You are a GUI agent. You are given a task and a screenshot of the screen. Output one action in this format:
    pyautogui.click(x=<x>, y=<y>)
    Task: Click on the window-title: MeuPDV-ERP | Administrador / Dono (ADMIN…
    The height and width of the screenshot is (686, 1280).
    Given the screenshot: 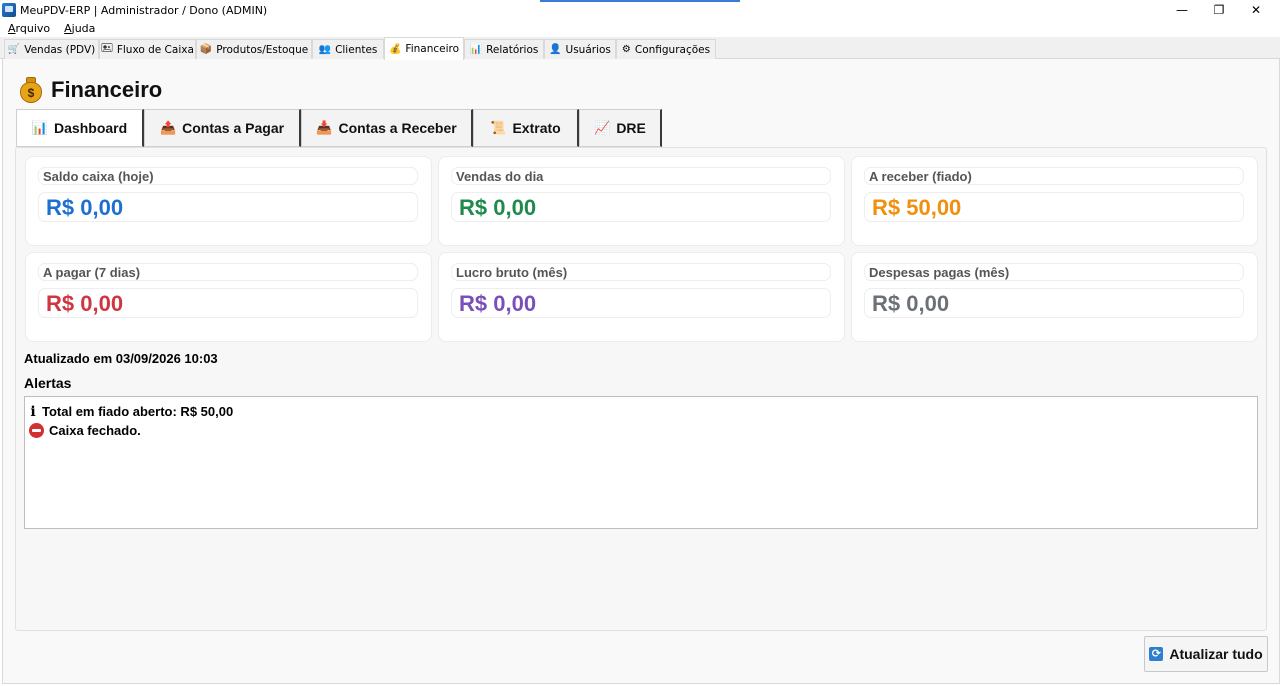 What is the action you would take?
    pyautogui.click(x=144, y=10)
    